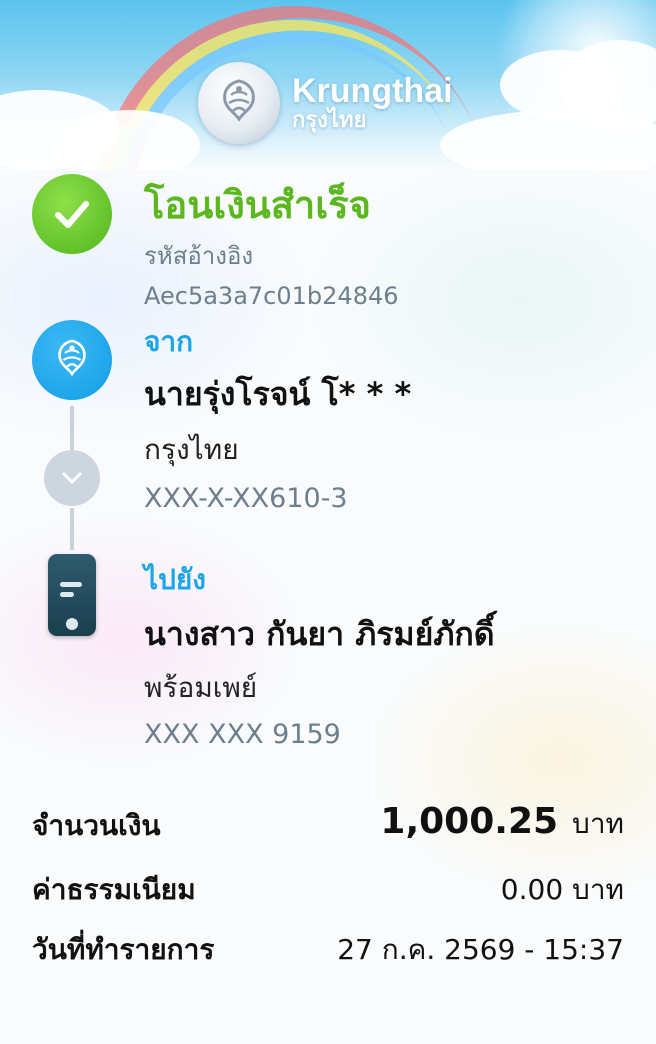  Describe the element at coordinates (480, 949) in the screenshot. I see `date-value: 27 ก.ค. 2569 - 15:37` at that location.